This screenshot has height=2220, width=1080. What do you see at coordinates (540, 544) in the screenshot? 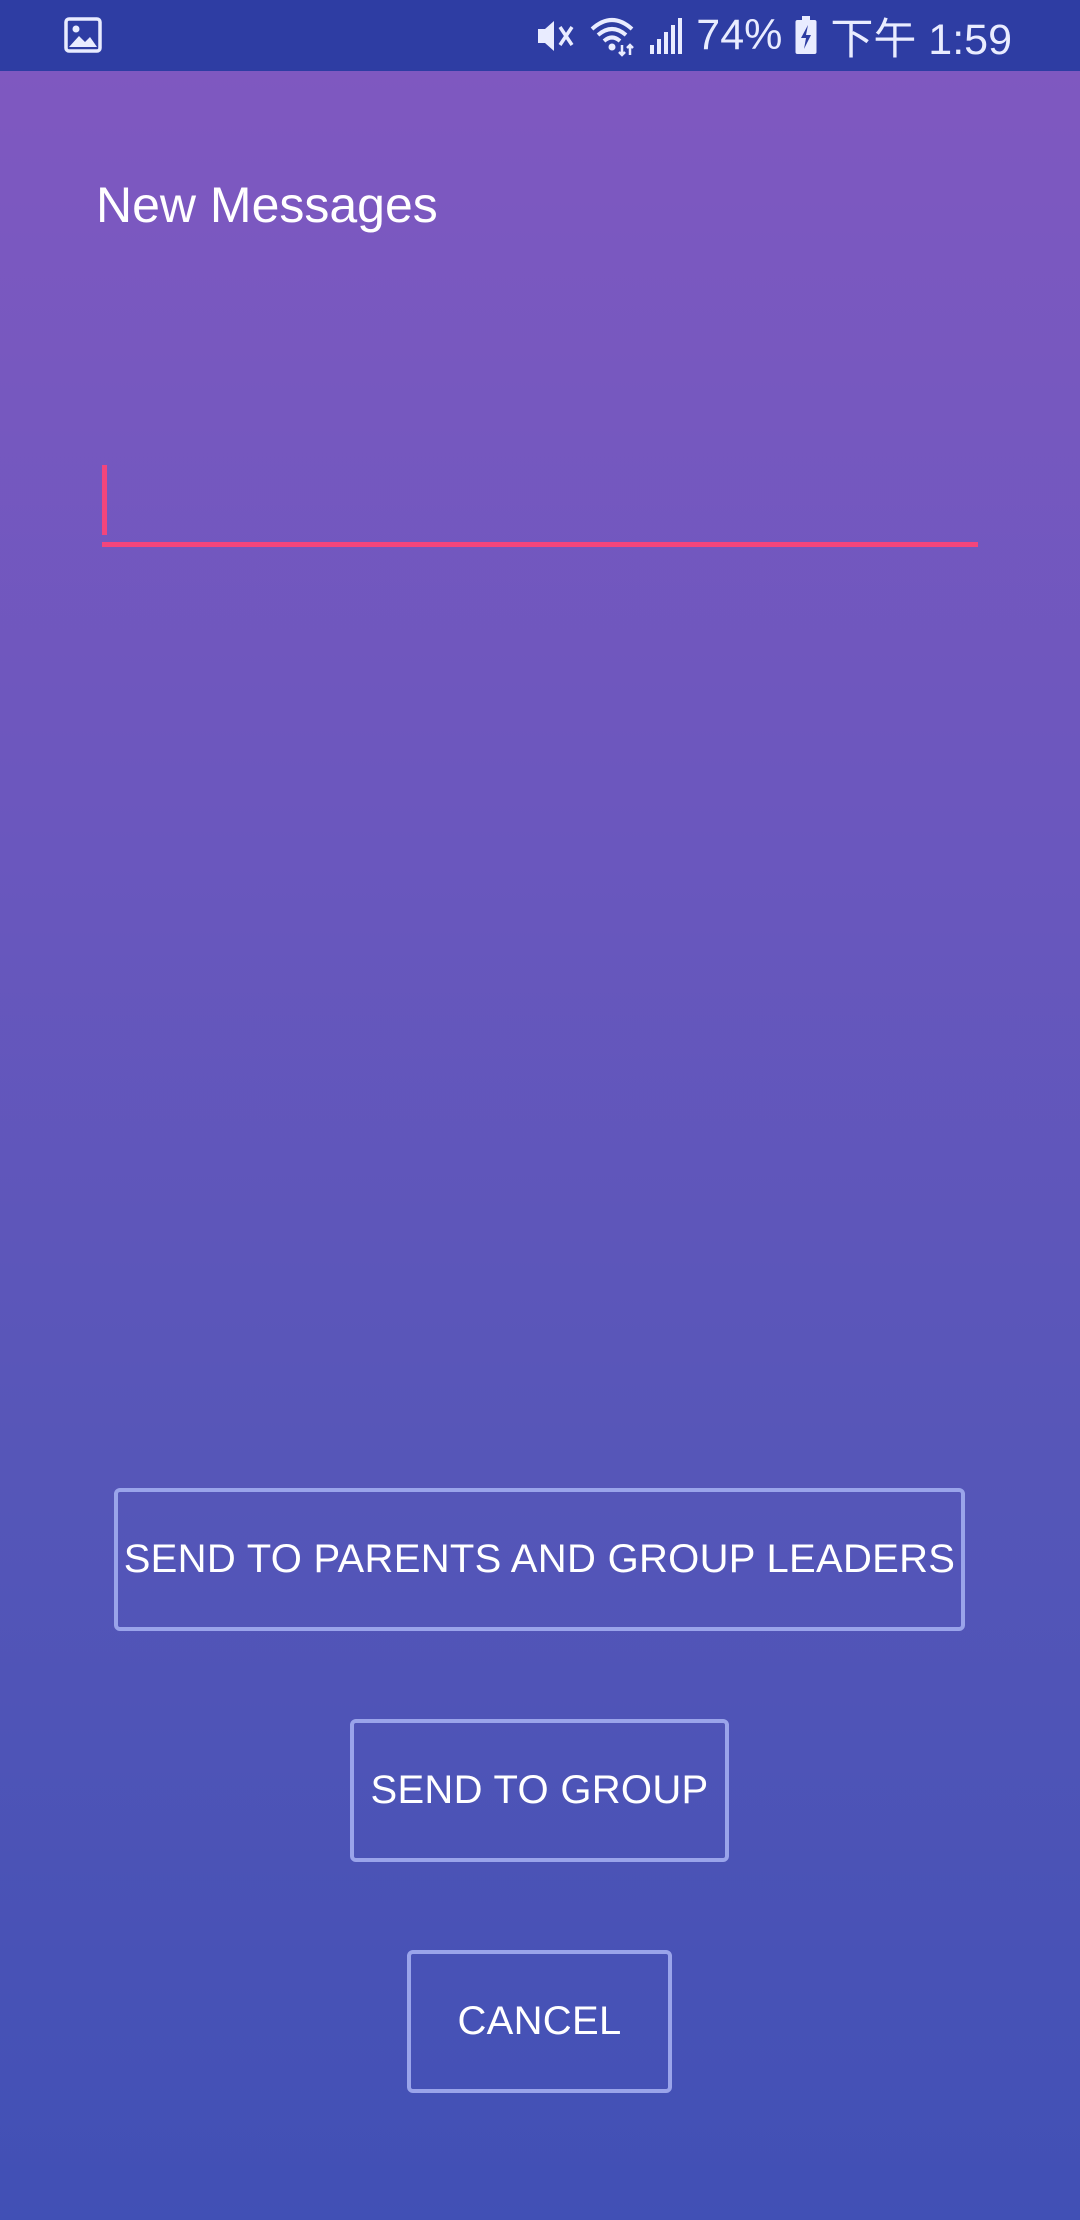
I see `input-underline` at bounding box center [540, 544].